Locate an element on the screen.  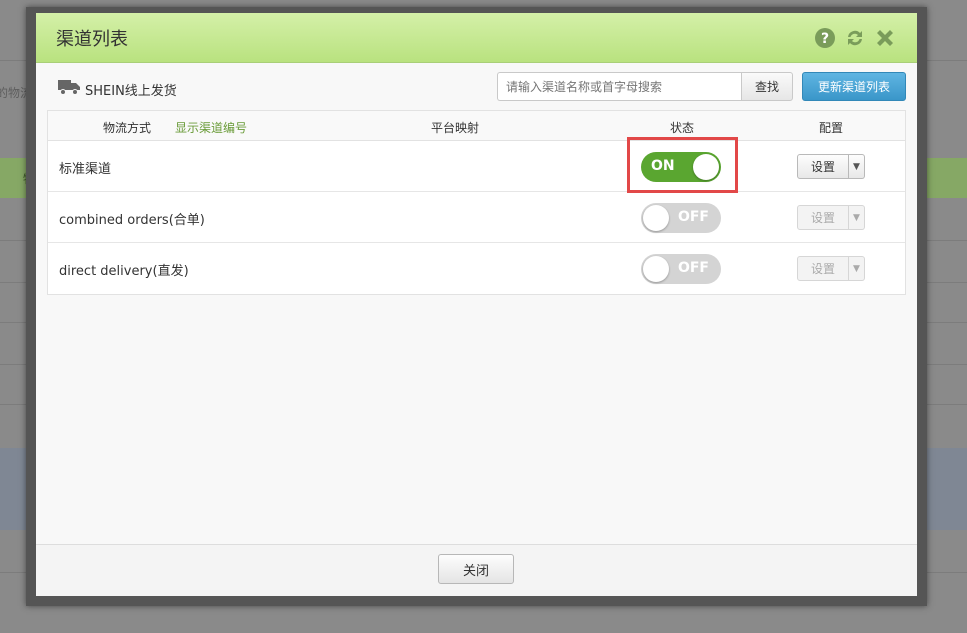
table-header: 物流方式 显示渠道编号 平台映射 状态 配置 is located at coordinates (476, 126).